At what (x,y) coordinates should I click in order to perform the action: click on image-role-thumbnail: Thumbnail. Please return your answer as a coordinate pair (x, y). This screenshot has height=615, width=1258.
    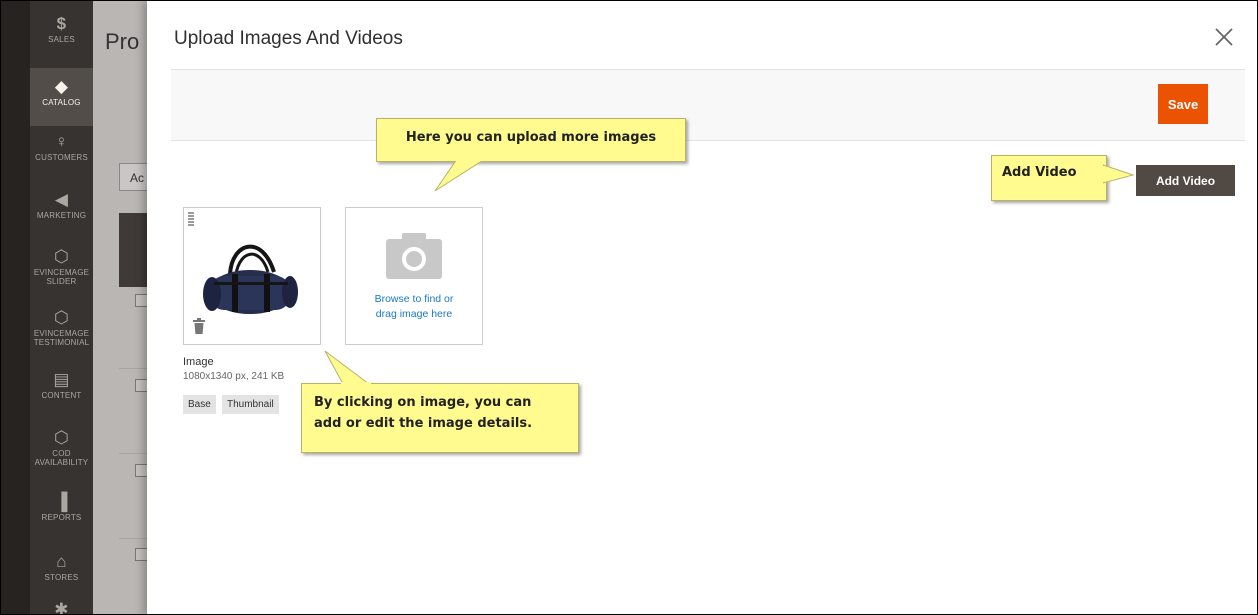
    Looking at the image, I should click on (250, 404).